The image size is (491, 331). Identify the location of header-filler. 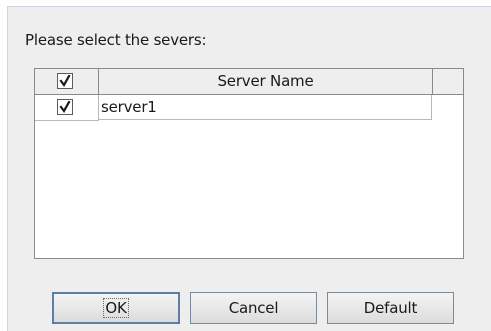
(448, 82).